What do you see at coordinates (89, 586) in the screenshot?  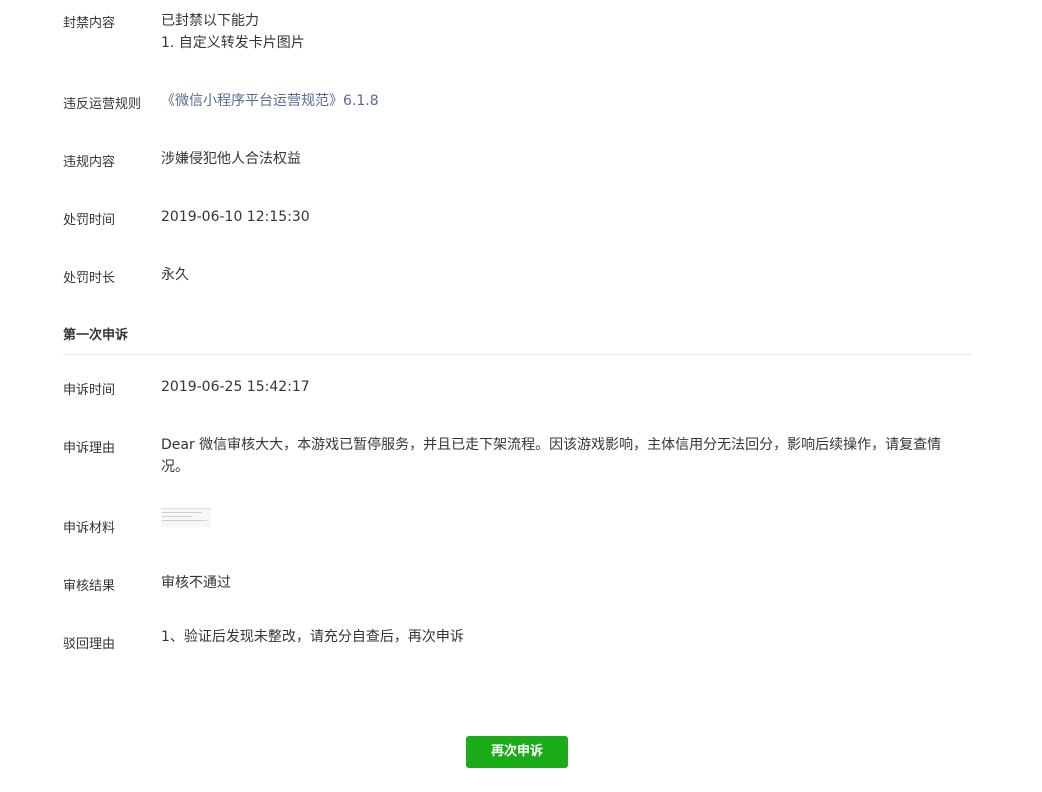 I see `review-result-label: 审核结果` at bounding box center [89, 586].